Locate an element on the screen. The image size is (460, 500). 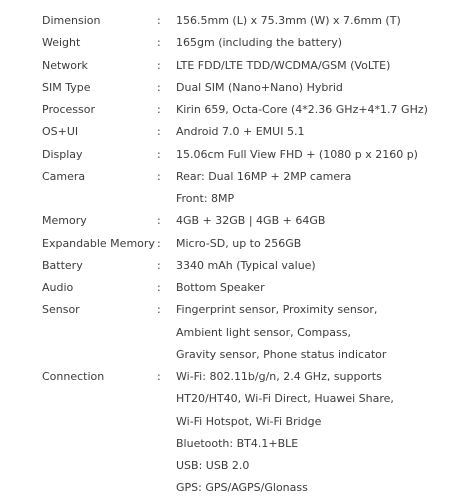
spec-row: Memory: 4GB + 32GB | 4GB + 64GB is located at coordinates (230, 221).